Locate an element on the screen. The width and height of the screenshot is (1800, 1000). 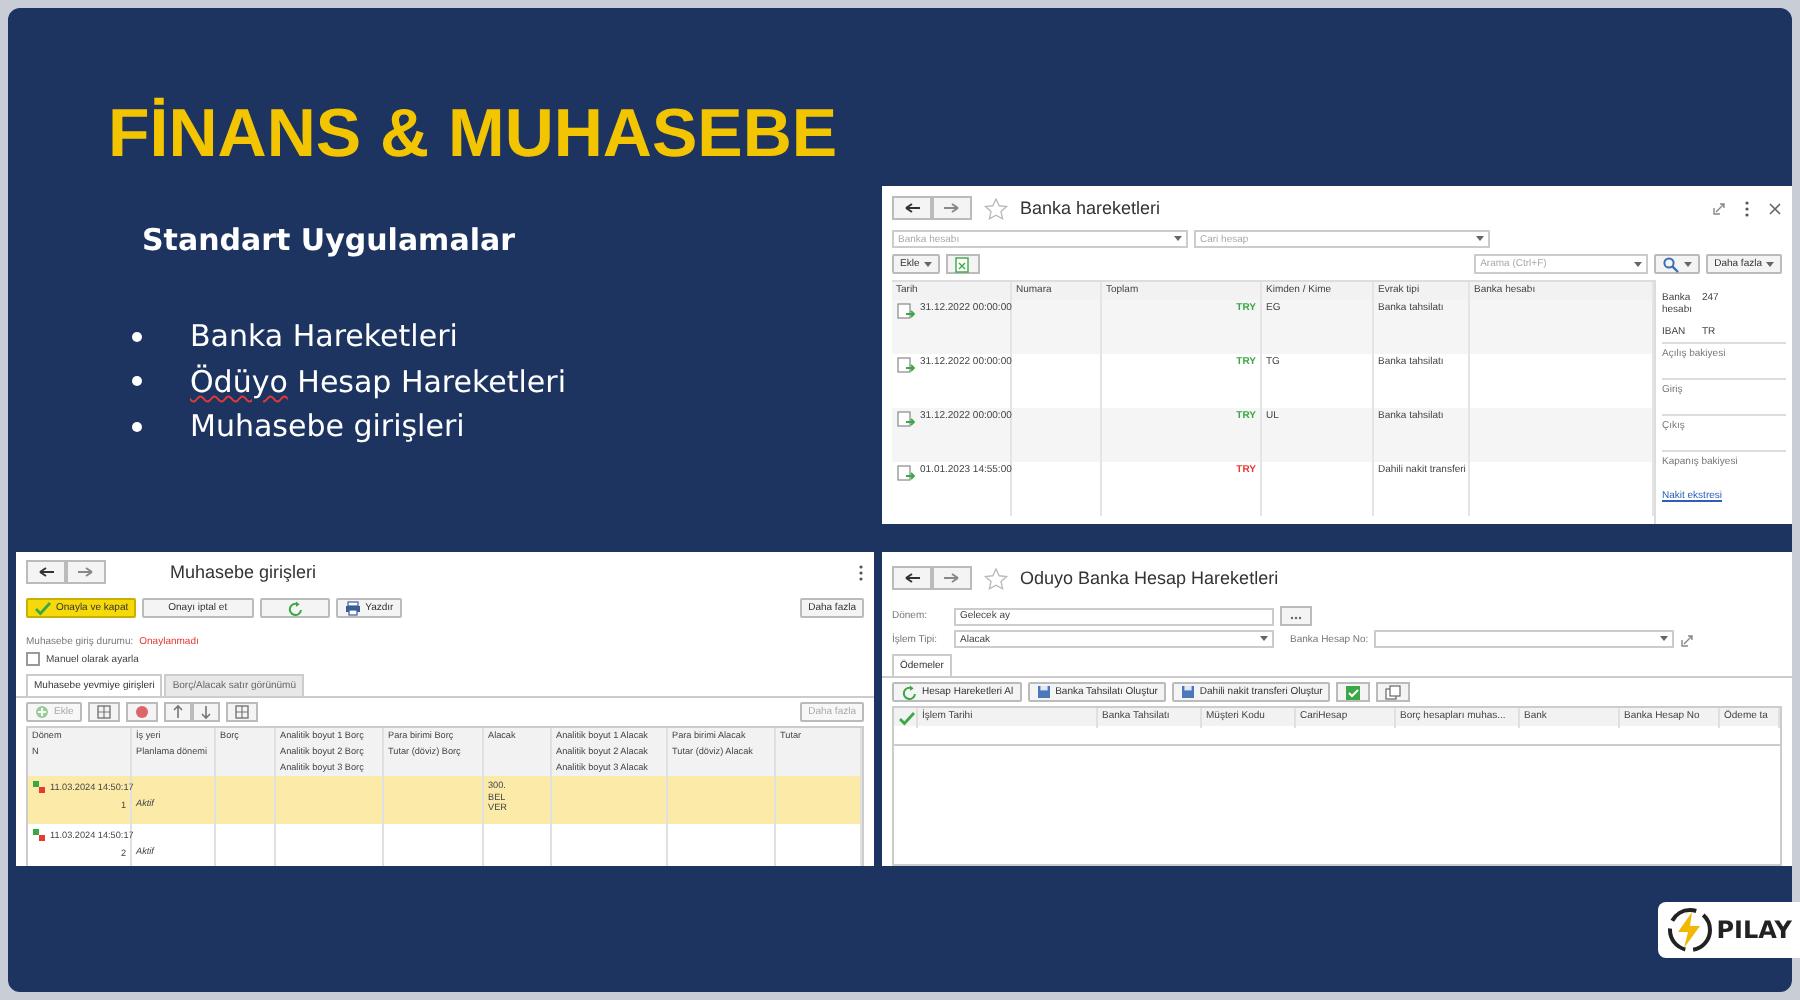
refresh-button is located at coordinates (294, 608).